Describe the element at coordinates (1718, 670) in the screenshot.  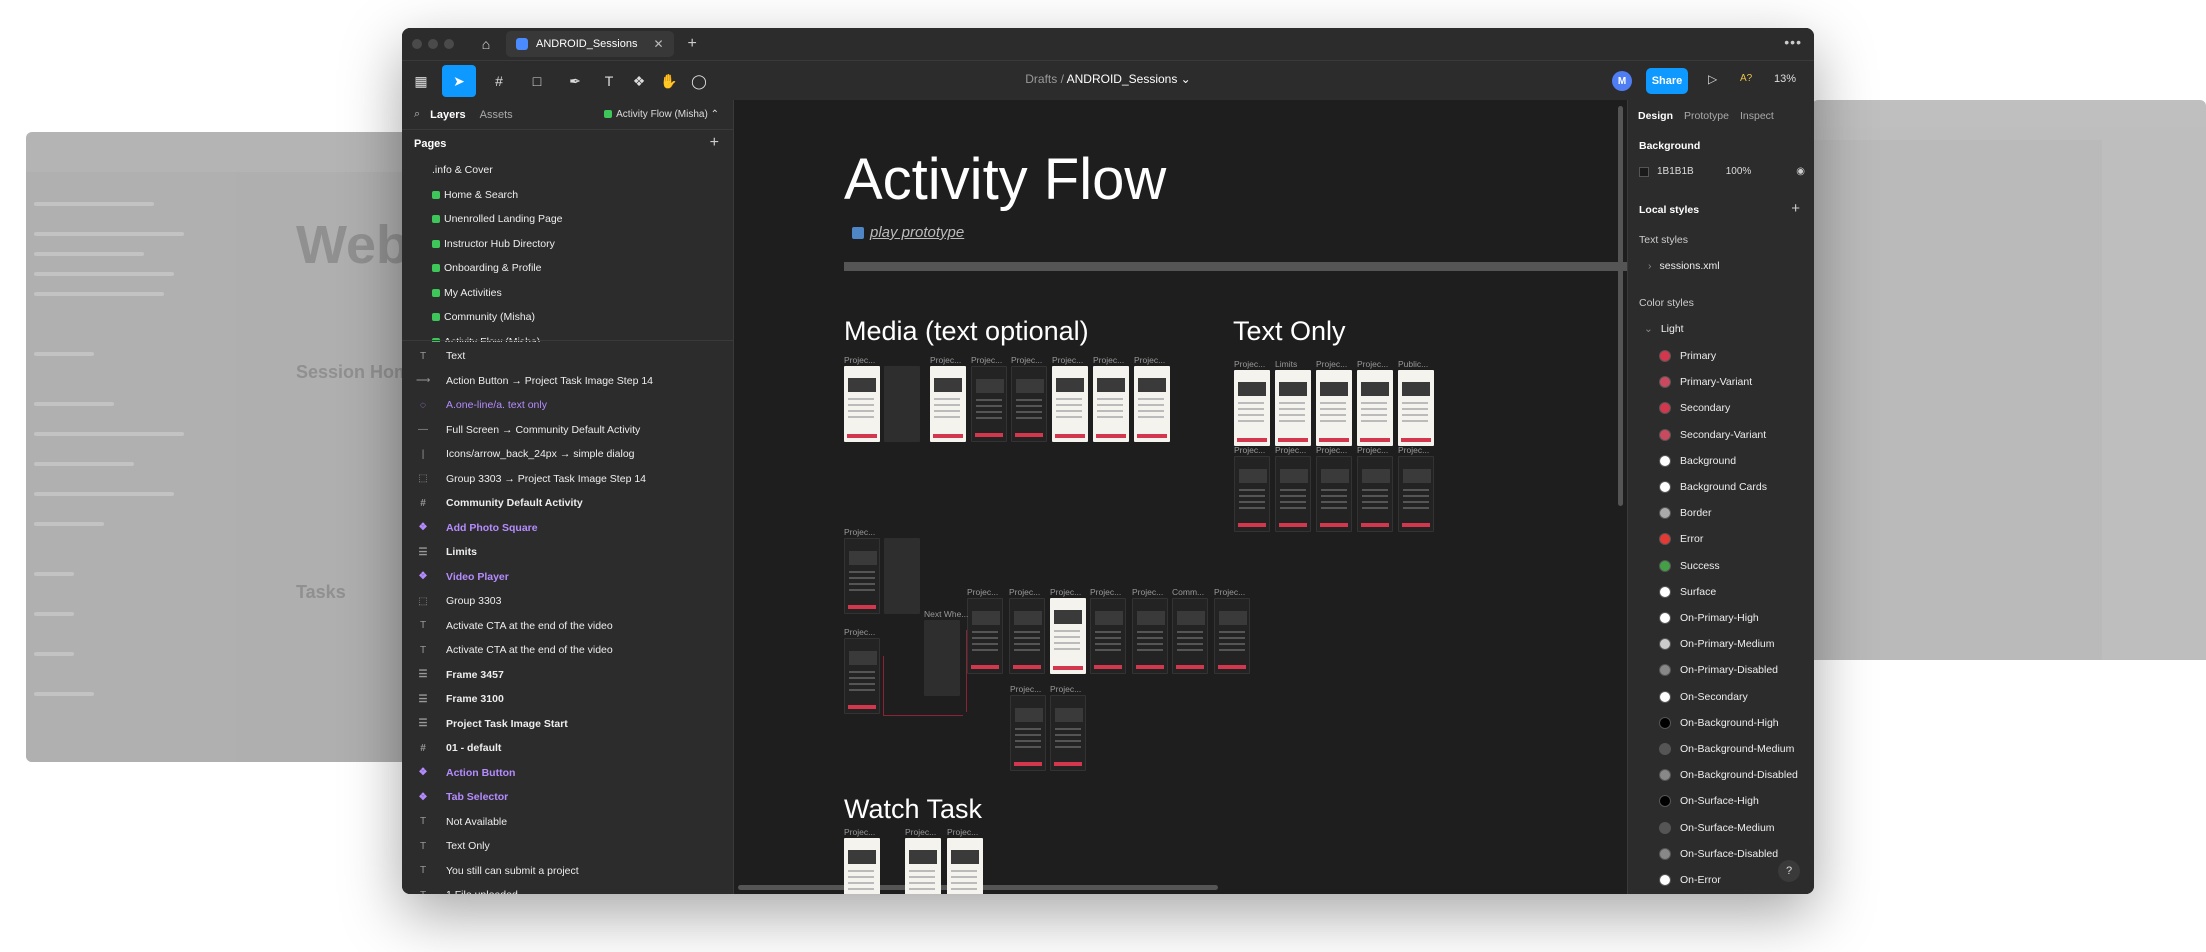
I see `color-style-row: On-Primary-Disabled` at that location.